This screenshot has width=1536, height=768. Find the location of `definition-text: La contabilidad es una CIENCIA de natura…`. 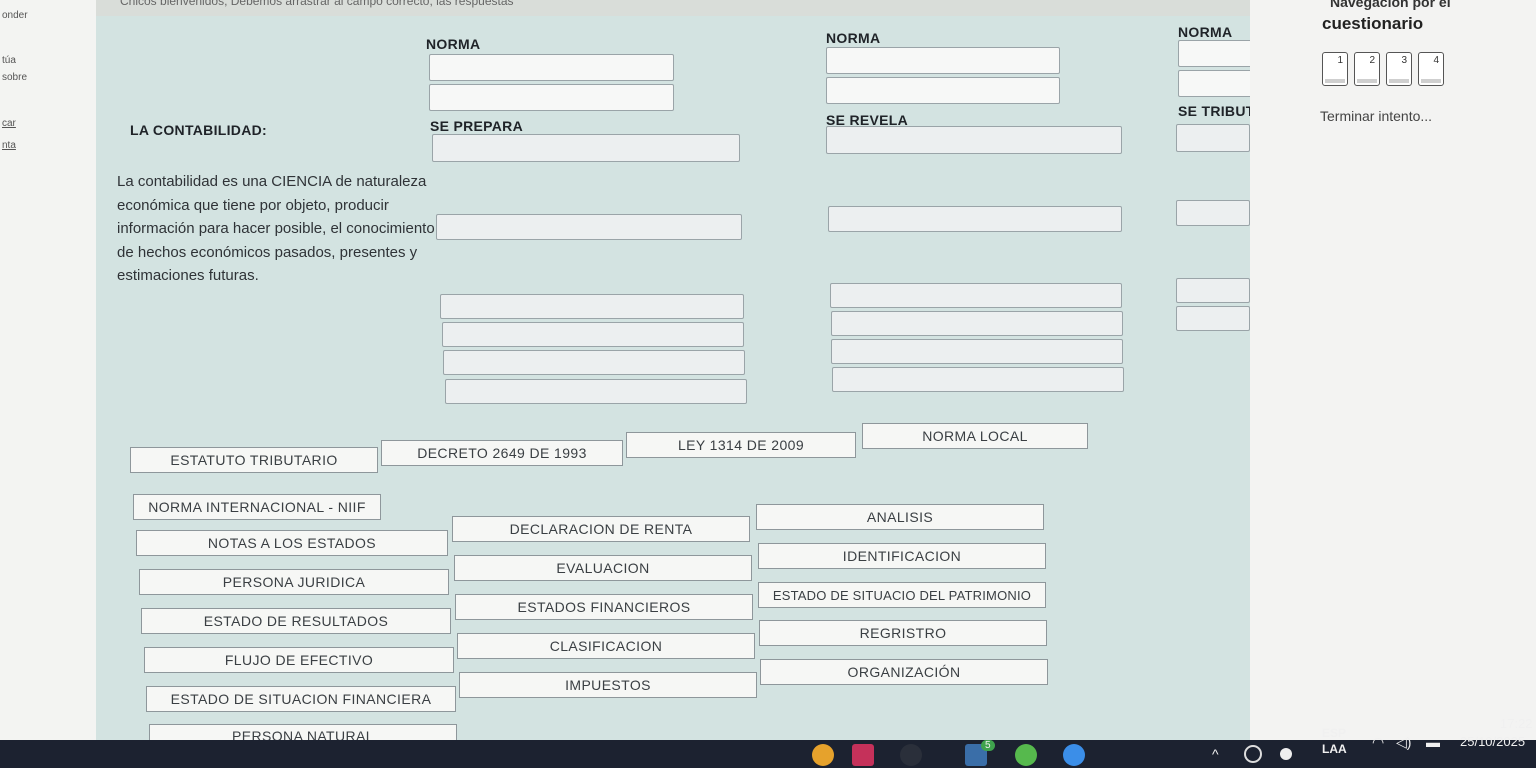

definition-text: La contabilidad es una CIENCIA de natura… is located at coordinates (276, 228).